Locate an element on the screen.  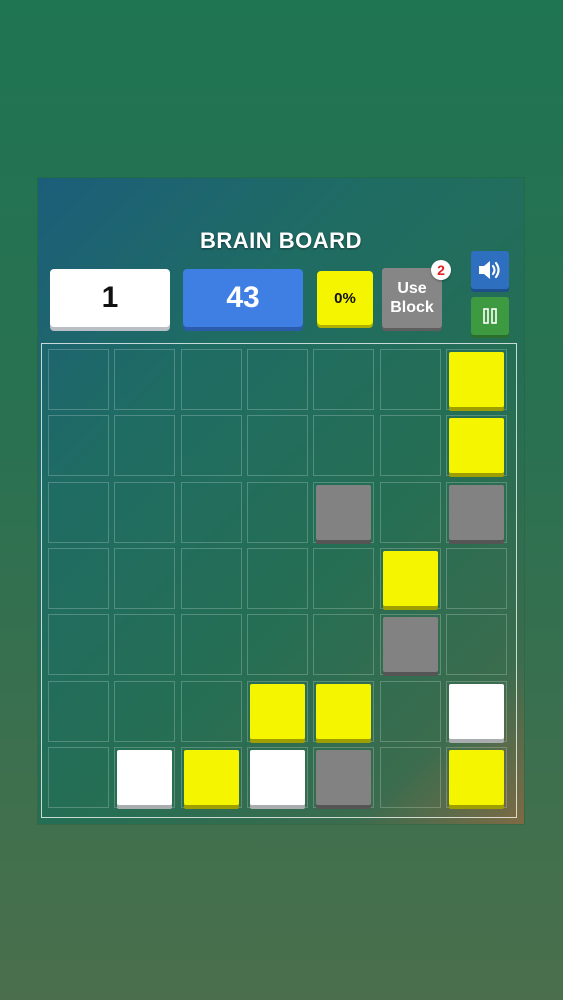
speaker-icon is located at coordinates (489, 270).